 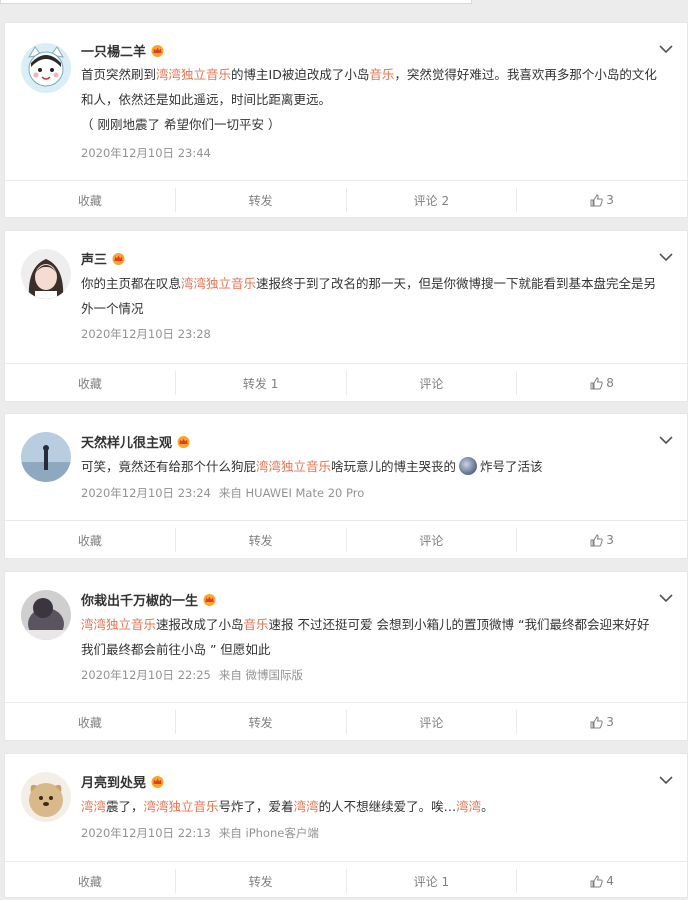 I want to click on text-span: 。, so click(x=487, y=806).